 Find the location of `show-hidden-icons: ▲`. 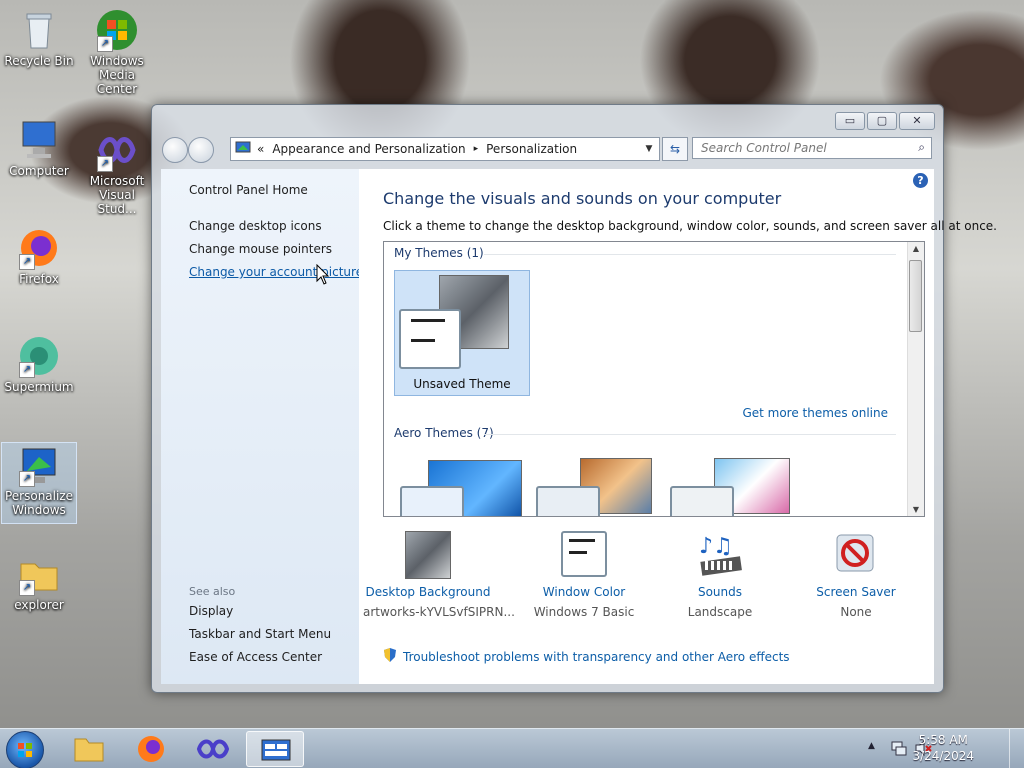

show-hidden-icons: ▲ is located at coordinates (871, 746).